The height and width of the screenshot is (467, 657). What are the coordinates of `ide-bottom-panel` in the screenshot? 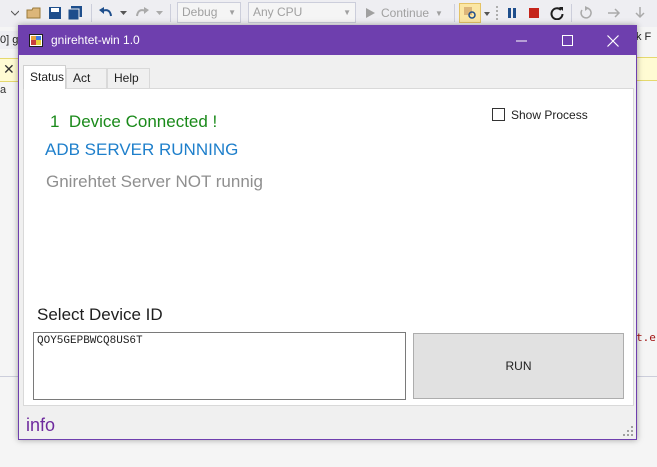 It's located at (328, 453).